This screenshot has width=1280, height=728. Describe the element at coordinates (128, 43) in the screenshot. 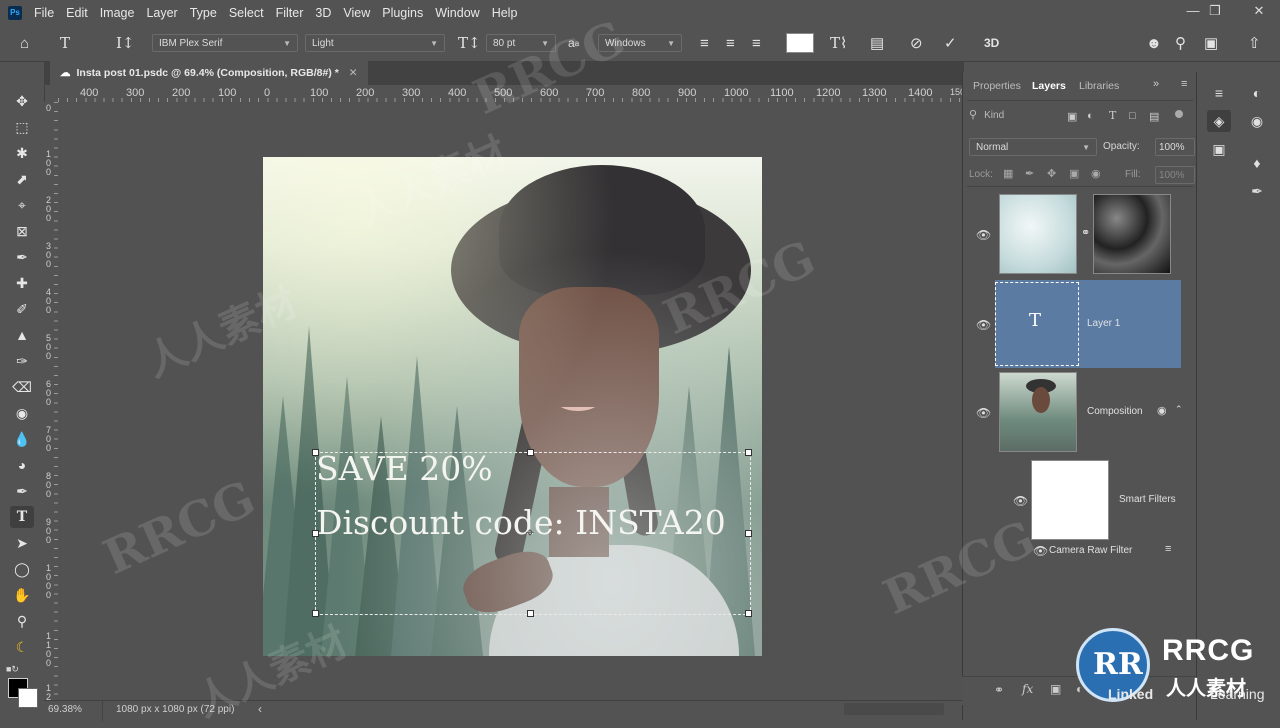

I see `toggle-text-orientation-icon: I↕` at that location.